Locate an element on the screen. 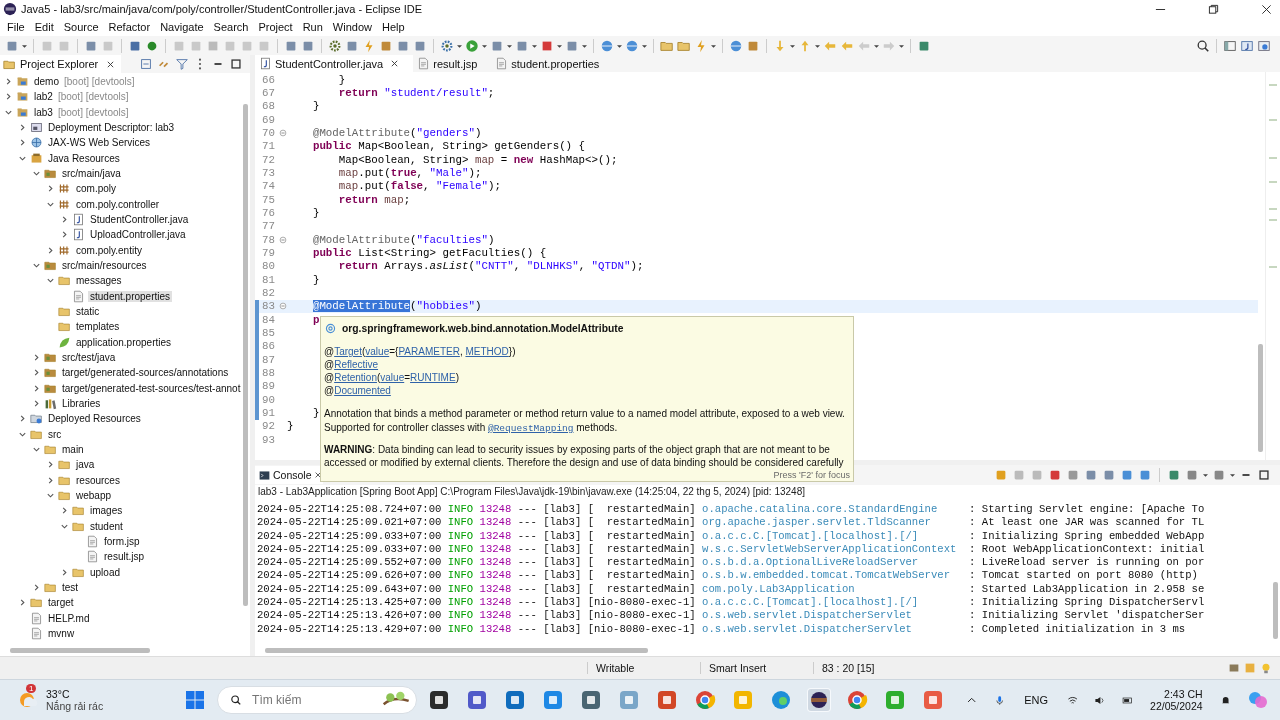  view-tab: Console is located at coordinates (289, 475).